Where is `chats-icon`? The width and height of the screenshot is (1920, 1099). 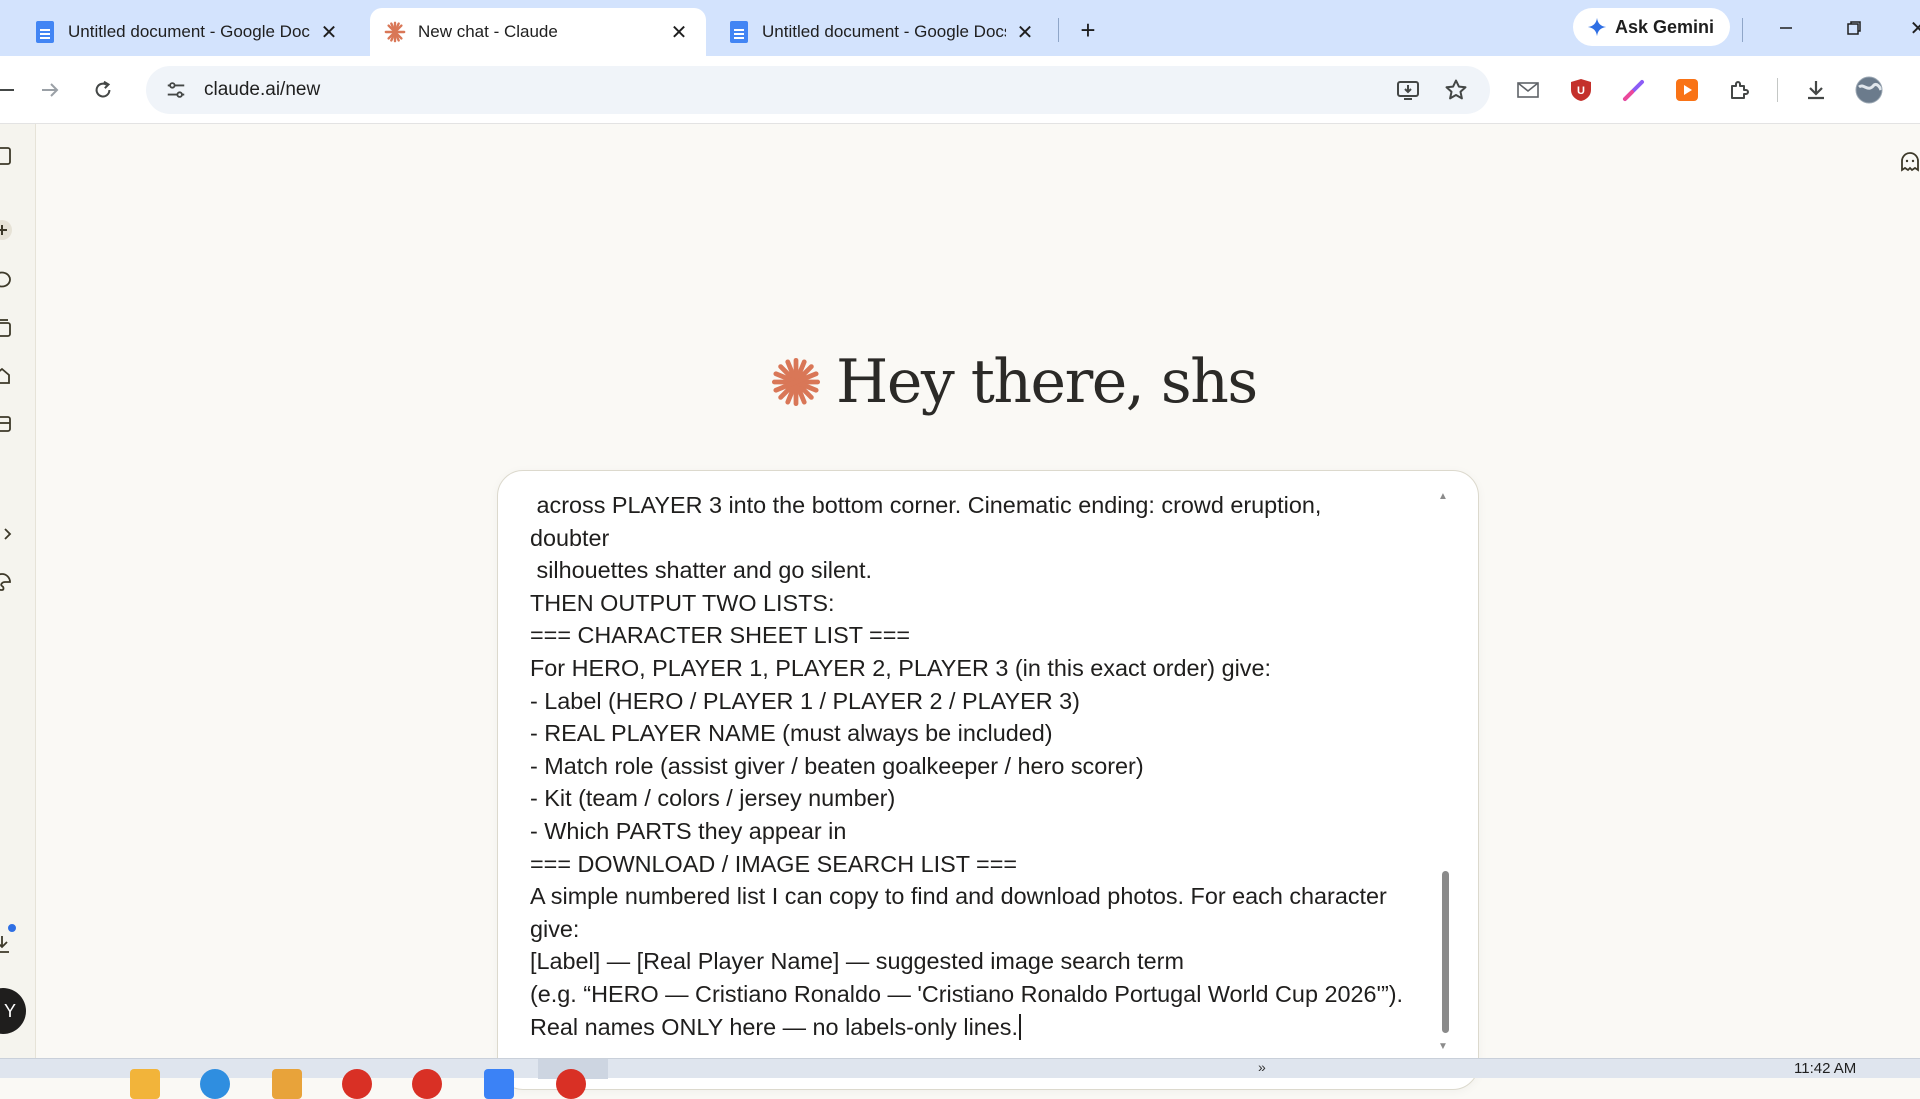 chats-icon is located at coordinates (7, 280).